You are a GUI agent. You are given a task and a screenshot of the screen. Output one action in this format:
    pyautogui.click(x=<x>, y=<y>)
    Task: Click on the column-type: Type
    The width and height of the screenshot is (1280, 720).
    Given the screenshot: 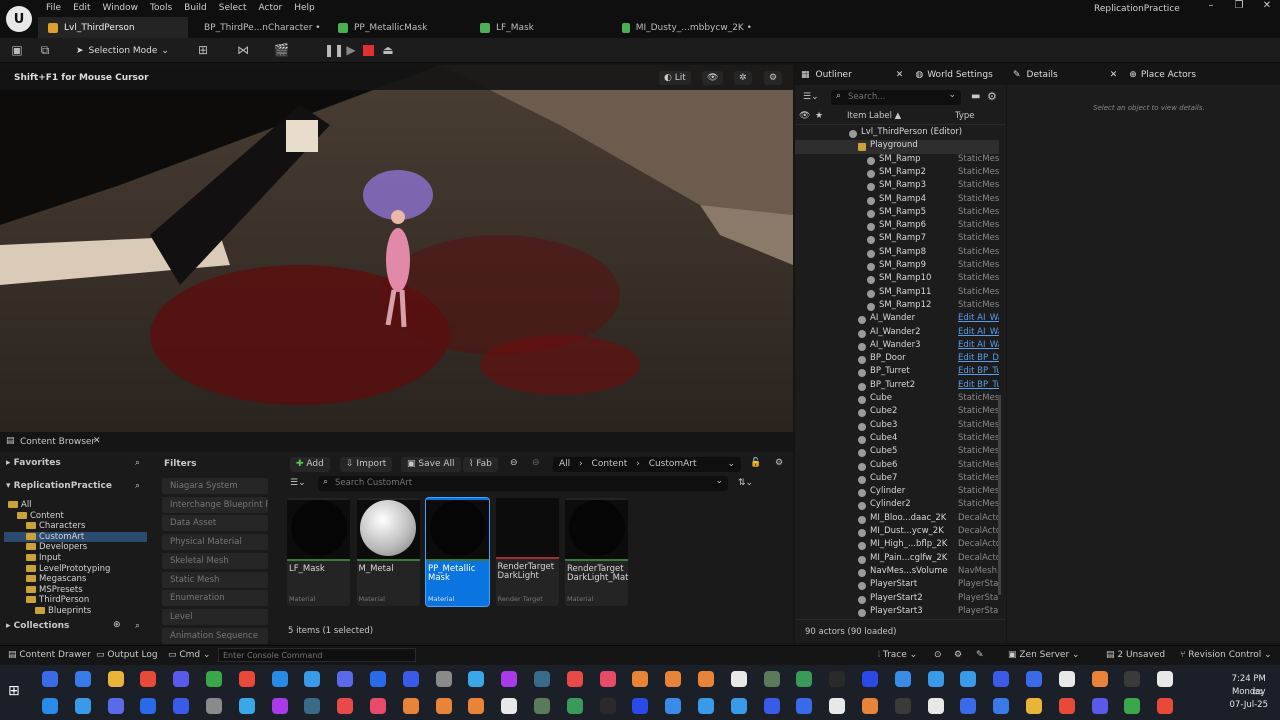 What is the action you would take?
    pyautogui.click(x=965, y=116)
    